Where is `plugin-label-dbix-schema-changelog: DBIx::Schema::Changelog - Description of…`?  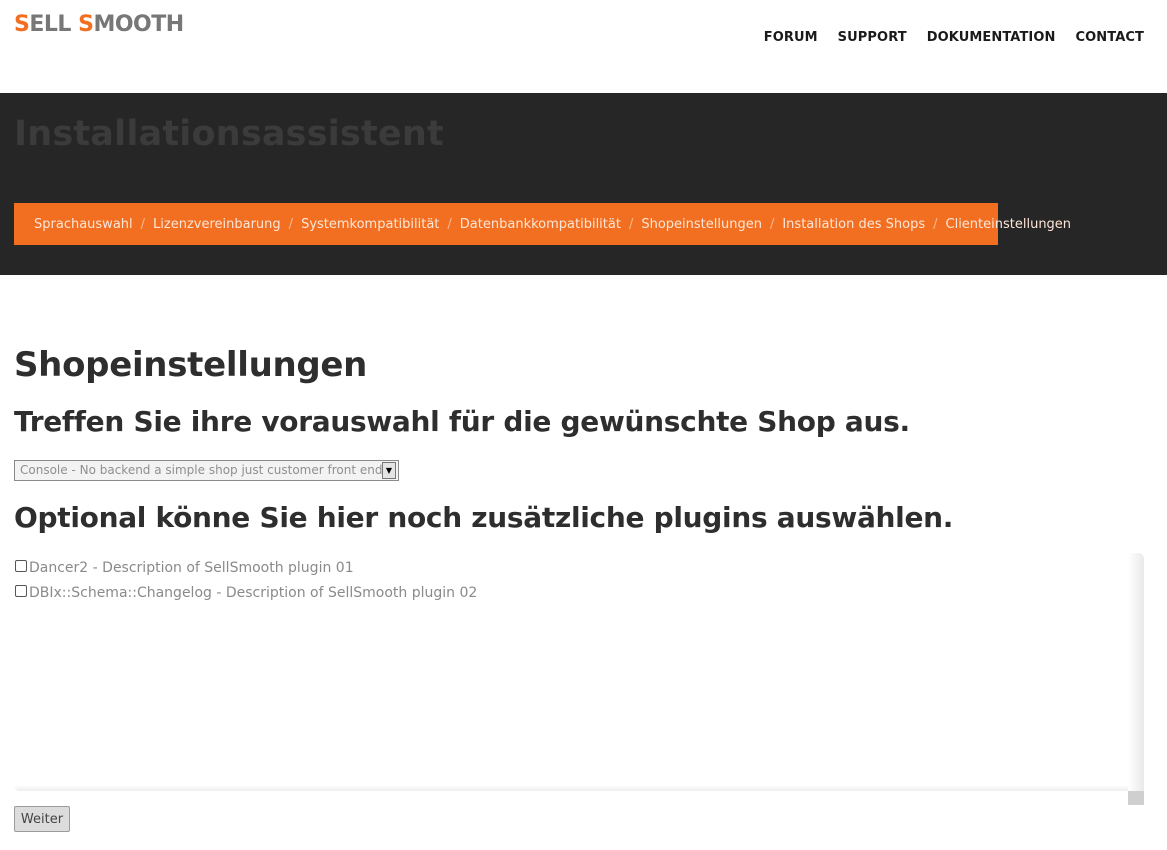
plugin-label-dbix-schema-changelog: DBIx::Schema::Changelog - Description of… is located at coordinates (253, 593).